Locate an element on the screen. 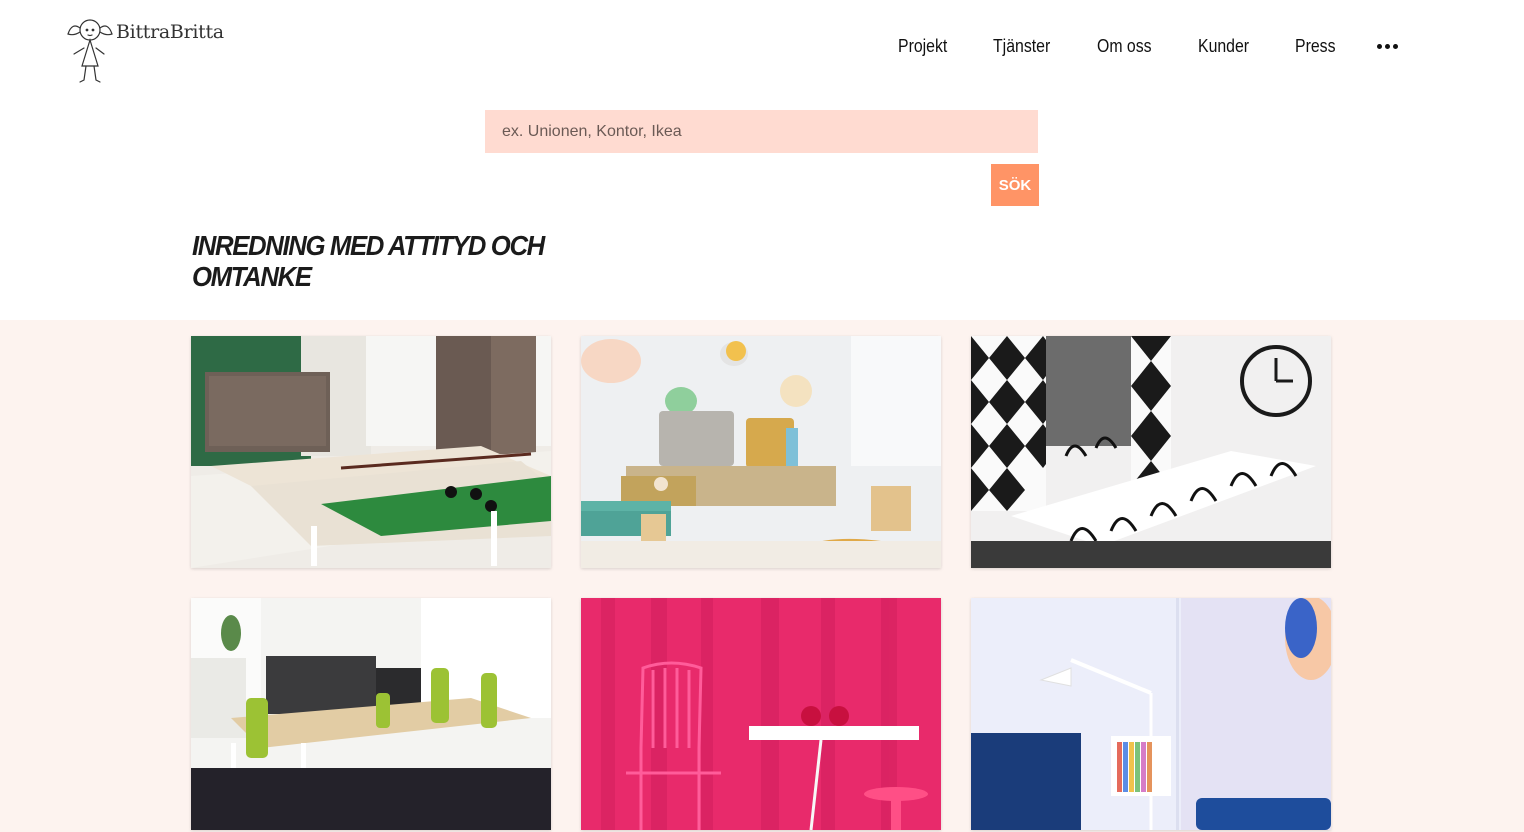 The image size is (1524, 832). project-tile-blue-lounge is located at coordinates (1151, 714).